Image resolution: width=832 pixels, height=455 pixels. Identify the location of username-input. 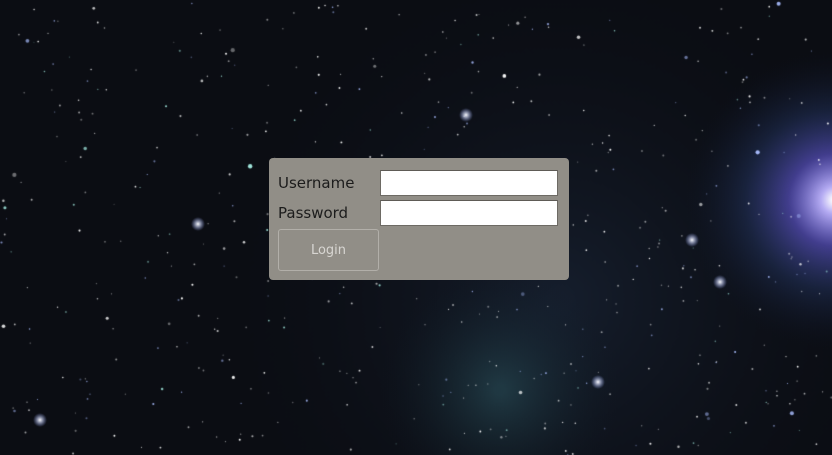
(469, 183).